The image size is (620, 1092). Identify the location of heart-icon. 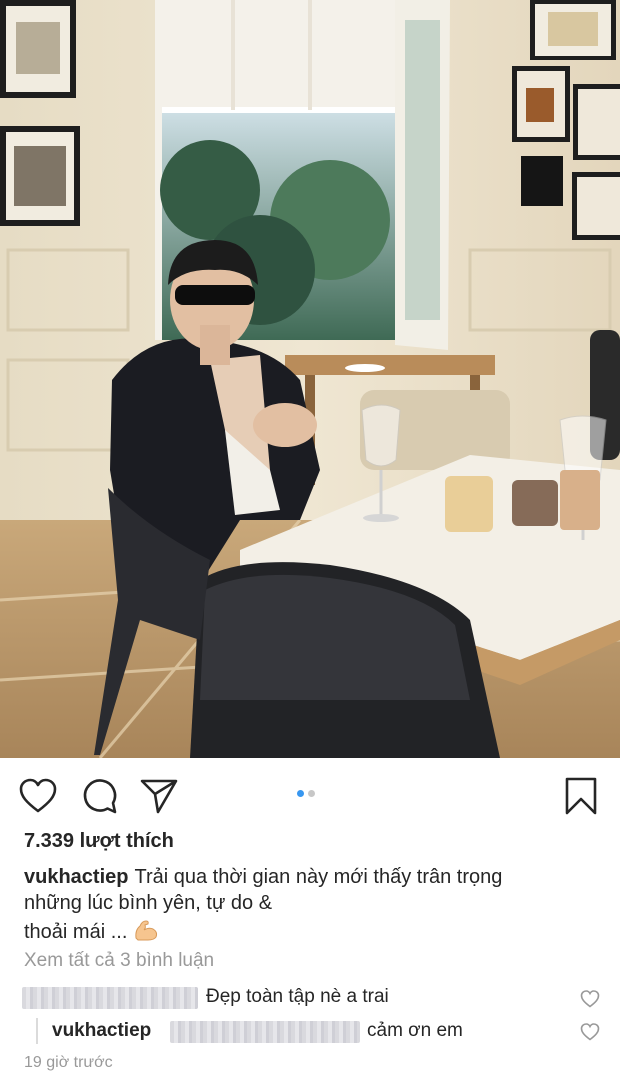
(38, 795).